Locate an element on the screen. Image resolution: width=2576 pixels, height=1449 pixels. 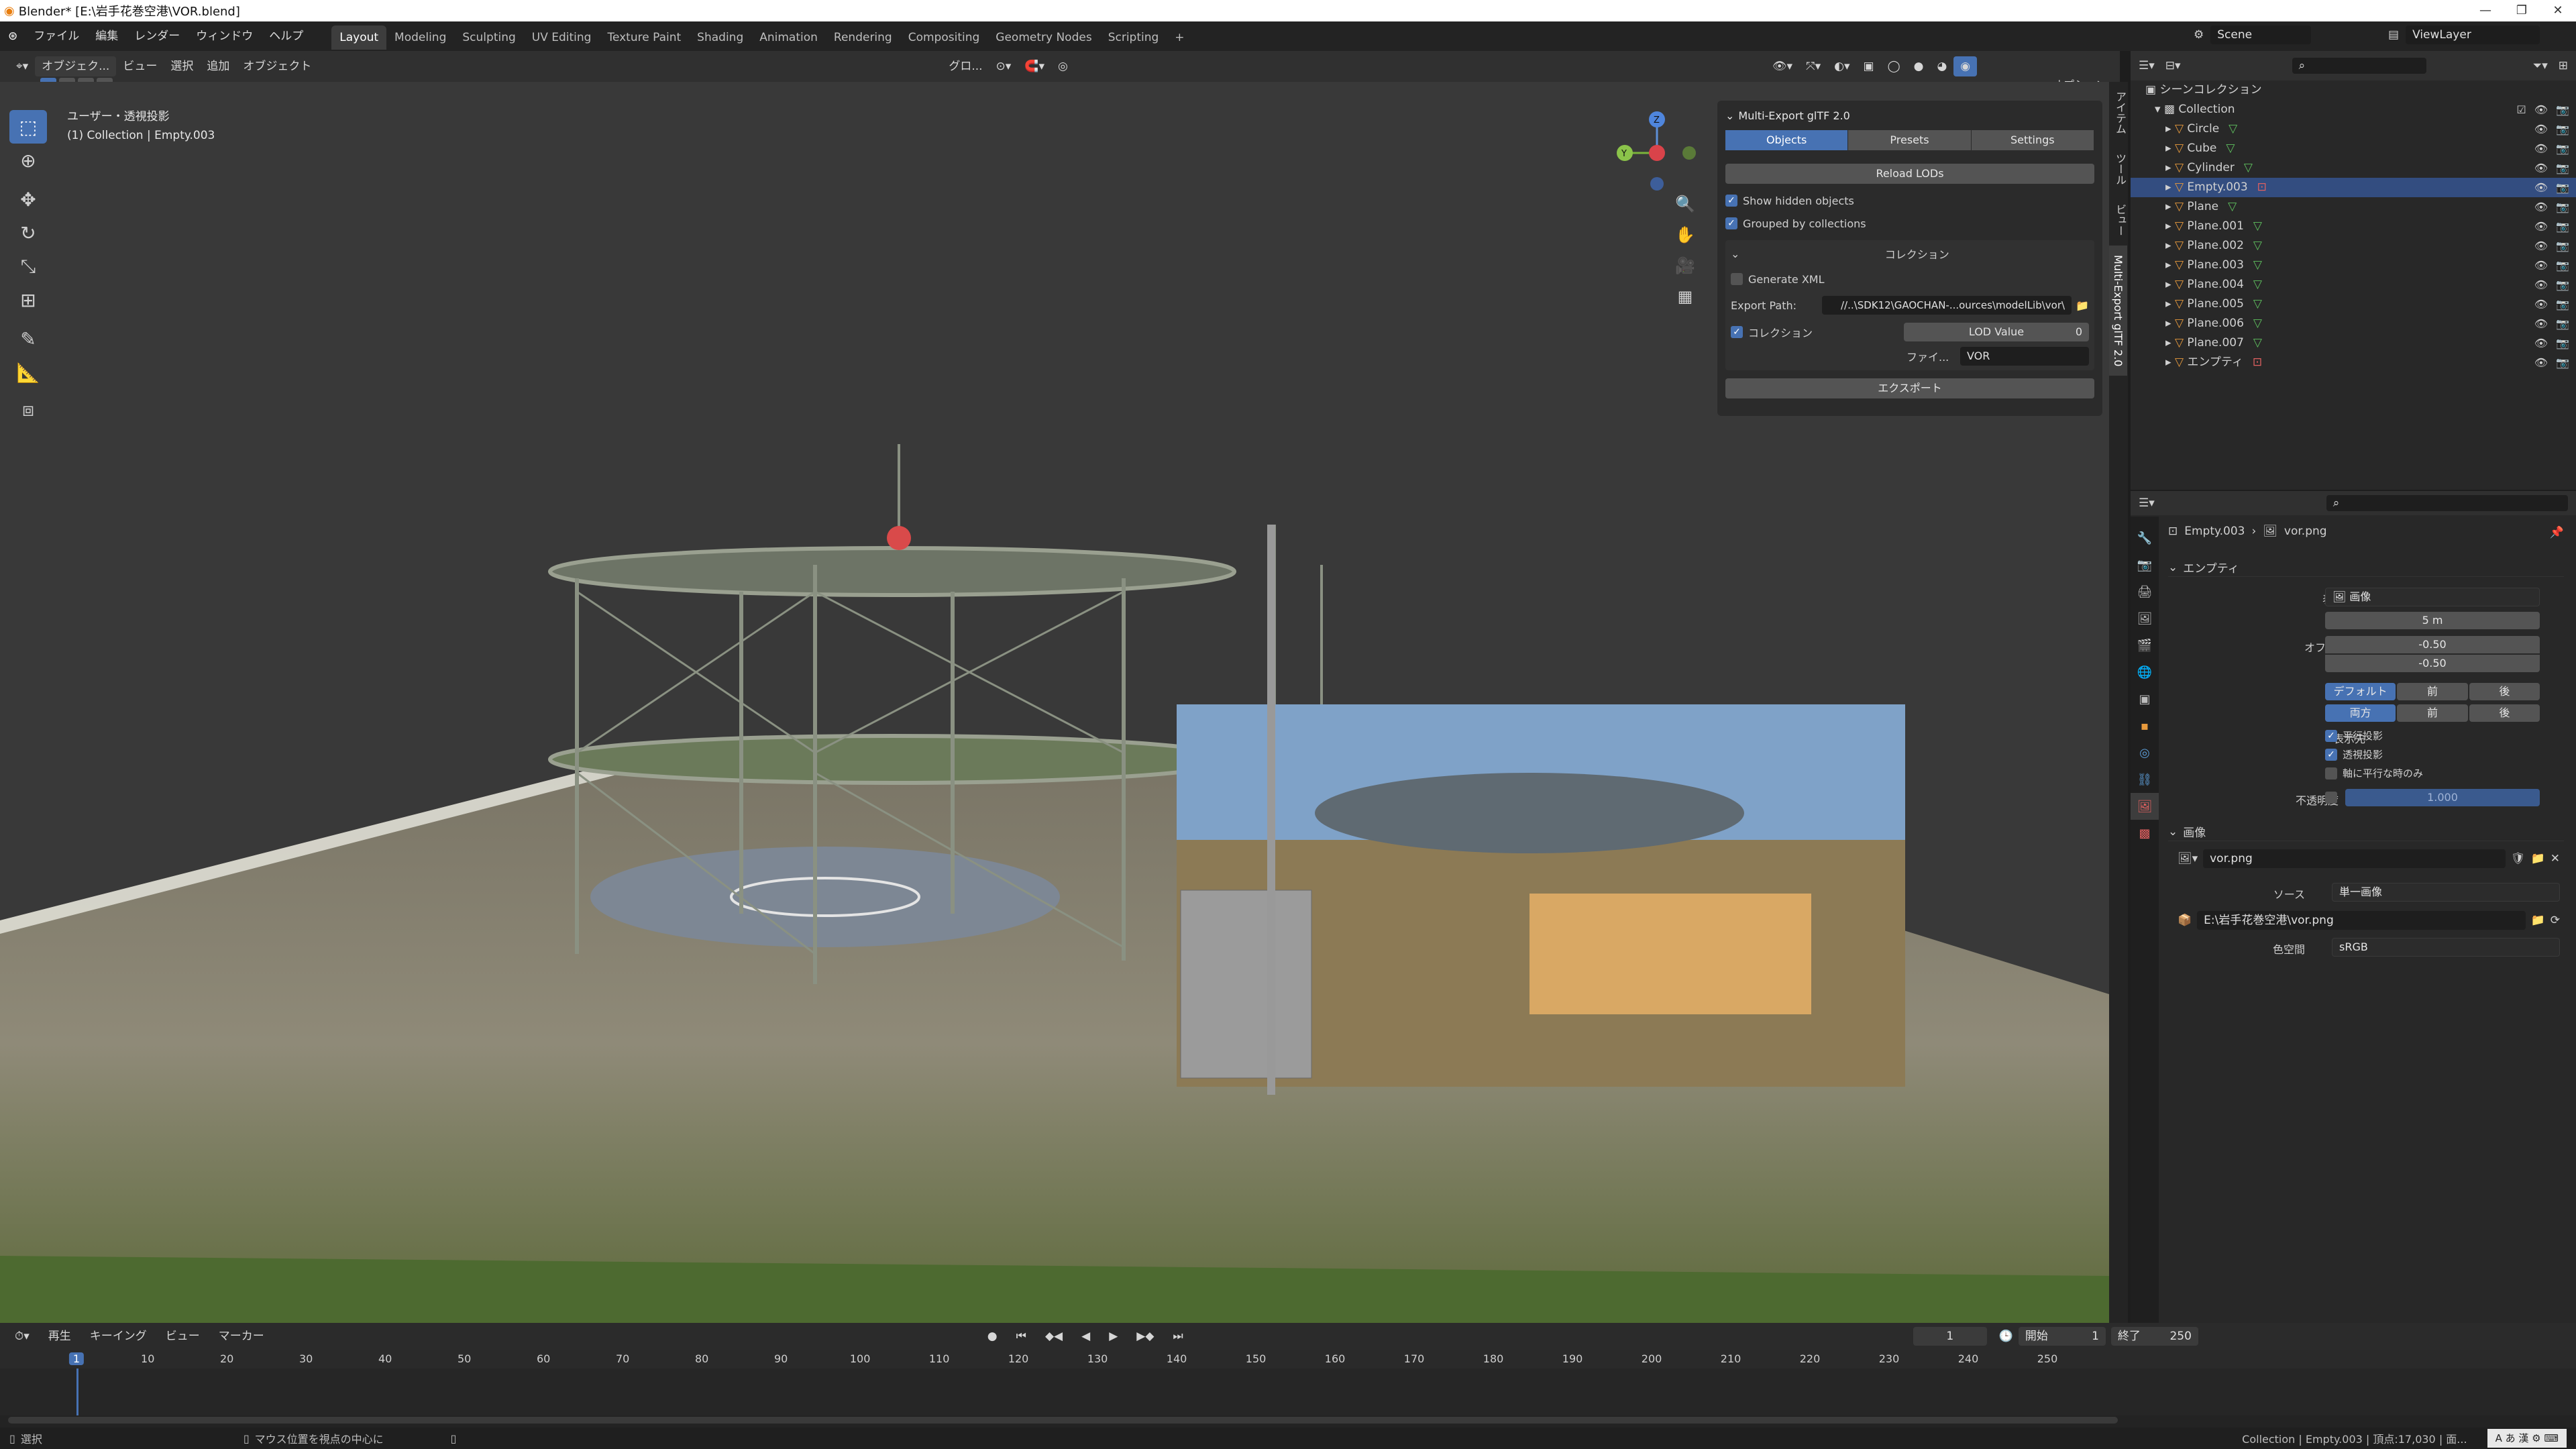
tab-view: ビュー is located at coordinates (2120, 220).